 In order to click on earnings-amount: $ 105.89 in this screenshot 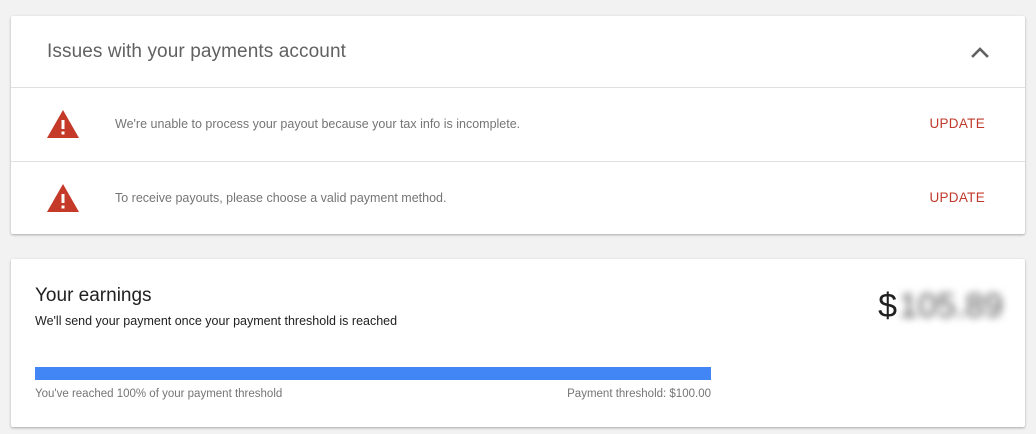, I will do `click(940, 306)`.